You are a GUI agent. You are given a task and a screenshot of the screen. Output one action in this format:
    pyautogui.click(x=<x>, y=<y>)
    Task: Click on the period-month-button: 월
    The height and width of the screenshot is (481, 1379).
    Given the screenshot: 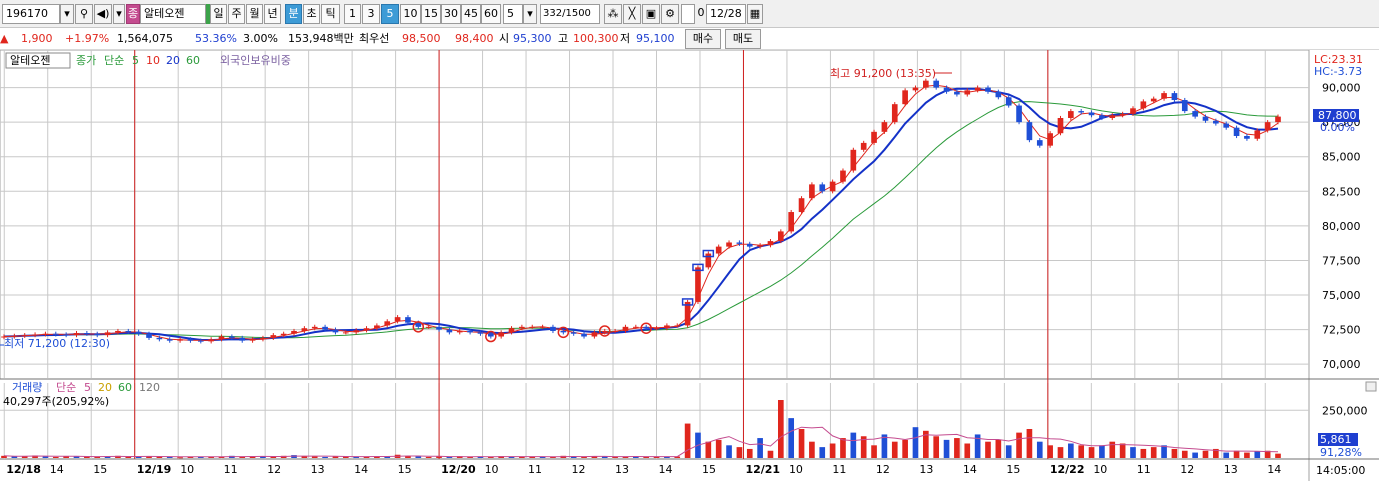 What is the action you would take?
    pyautogui.click(x=254, y=14)
    